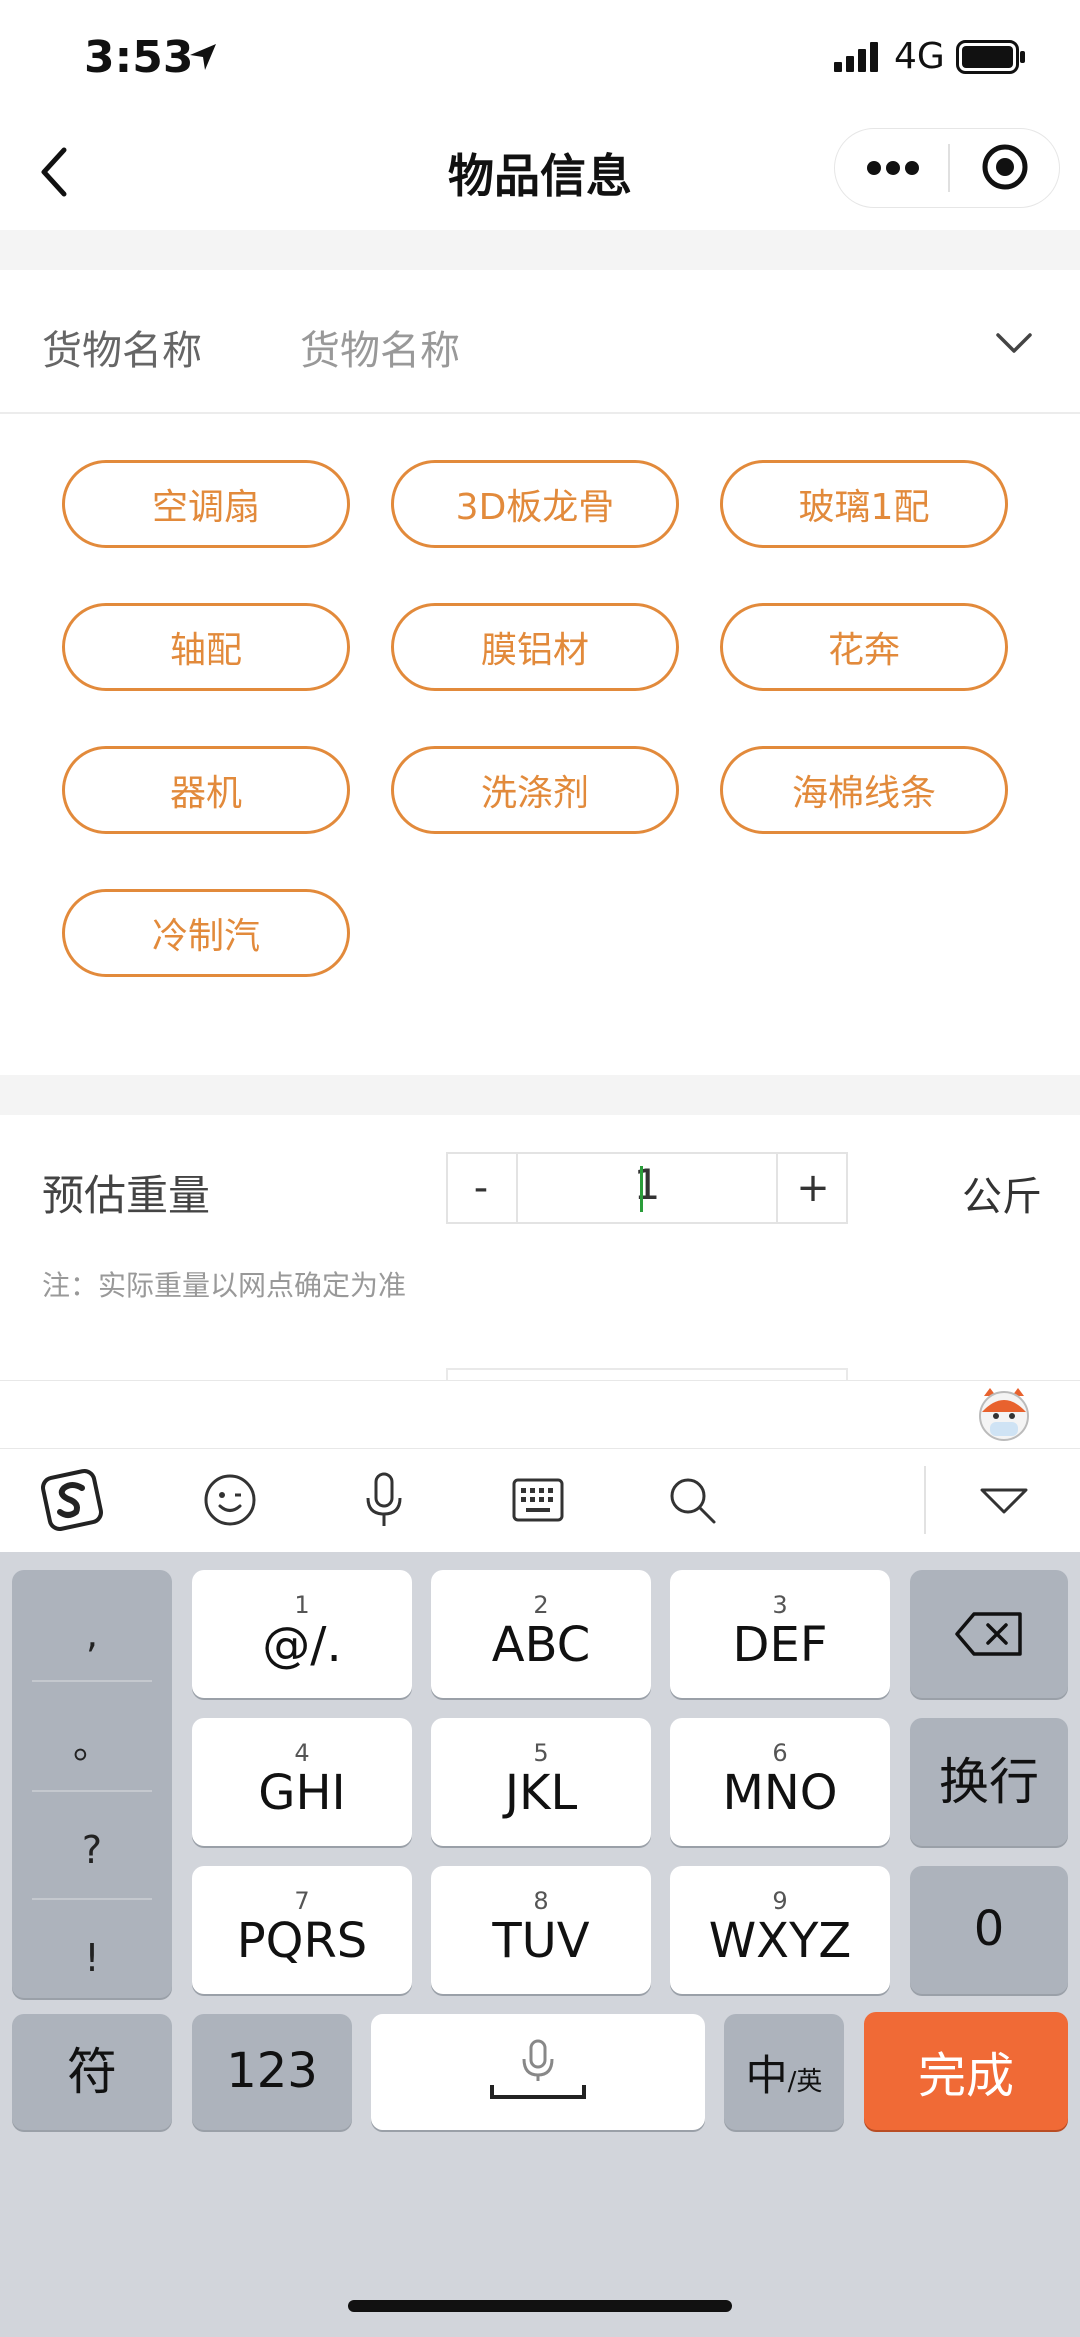 The height and width of the screenshot is (2337, 1080). What do you see at coordinates (206, 790) in the screenshot?
I see `cargo-tag: 器机` at bounding box center [206, 790].